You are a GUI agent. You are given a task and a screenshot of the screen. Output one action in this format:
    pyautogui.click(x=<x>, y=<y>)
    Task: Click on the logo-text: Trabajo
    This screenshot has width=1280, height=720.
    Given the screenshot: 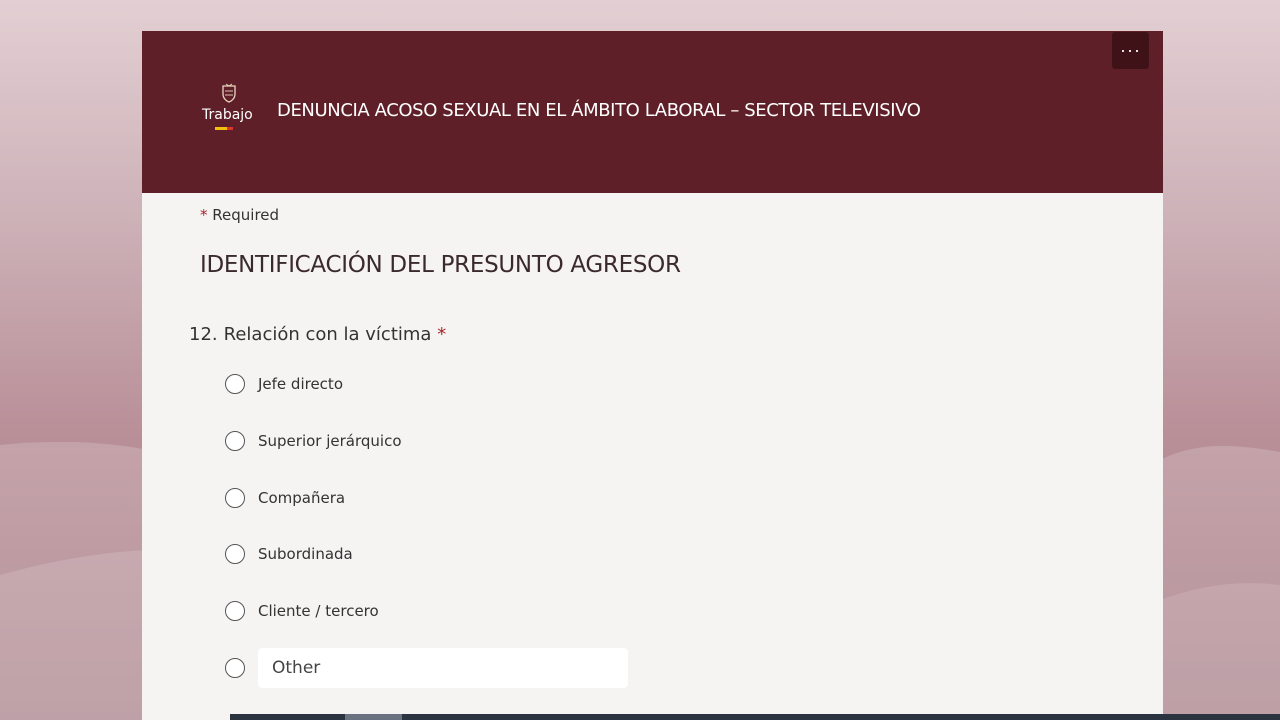 What is the action you would take?
    pyautogui.click(x=227, y=115)
    